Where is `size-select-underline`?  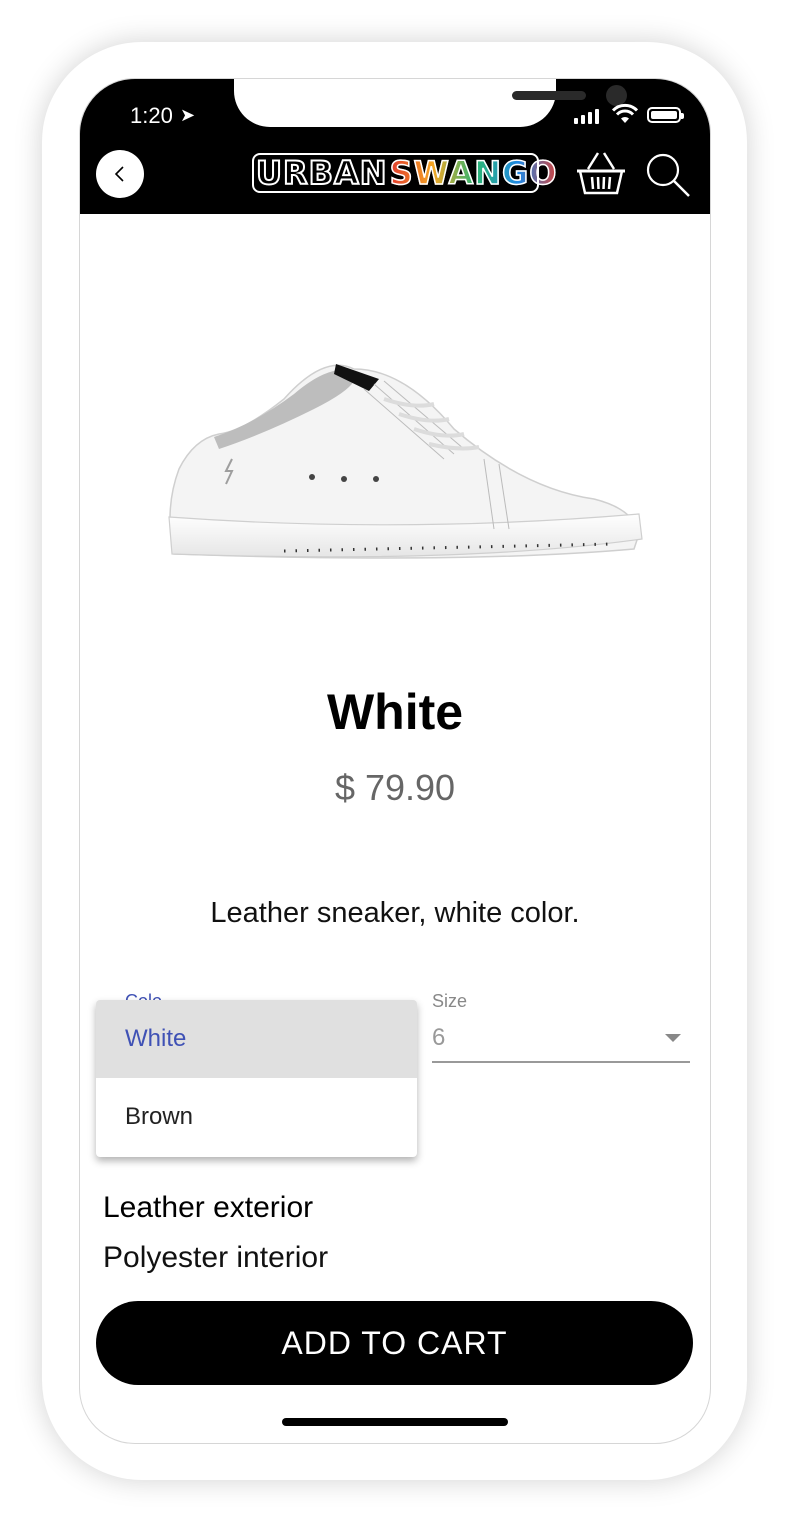 size-select-underline is located at coordinates (561, 1062).